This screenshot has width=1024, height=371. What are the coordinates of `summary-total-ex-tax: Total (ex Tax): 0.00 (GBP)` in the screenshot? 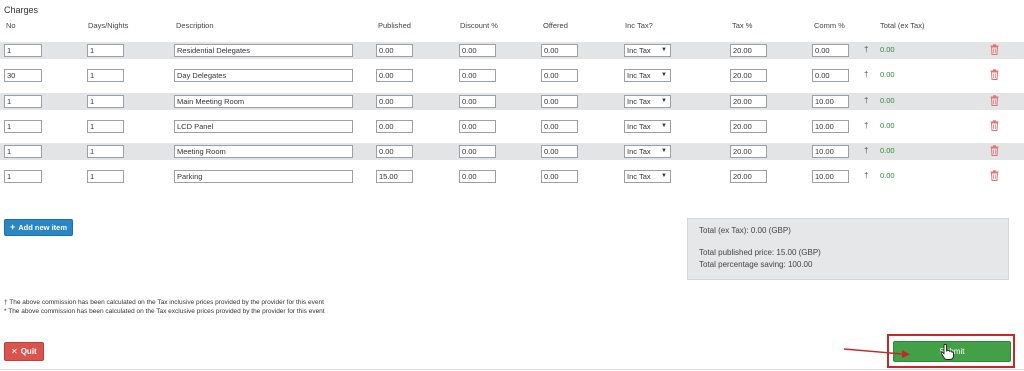 It's located at (745, 230).